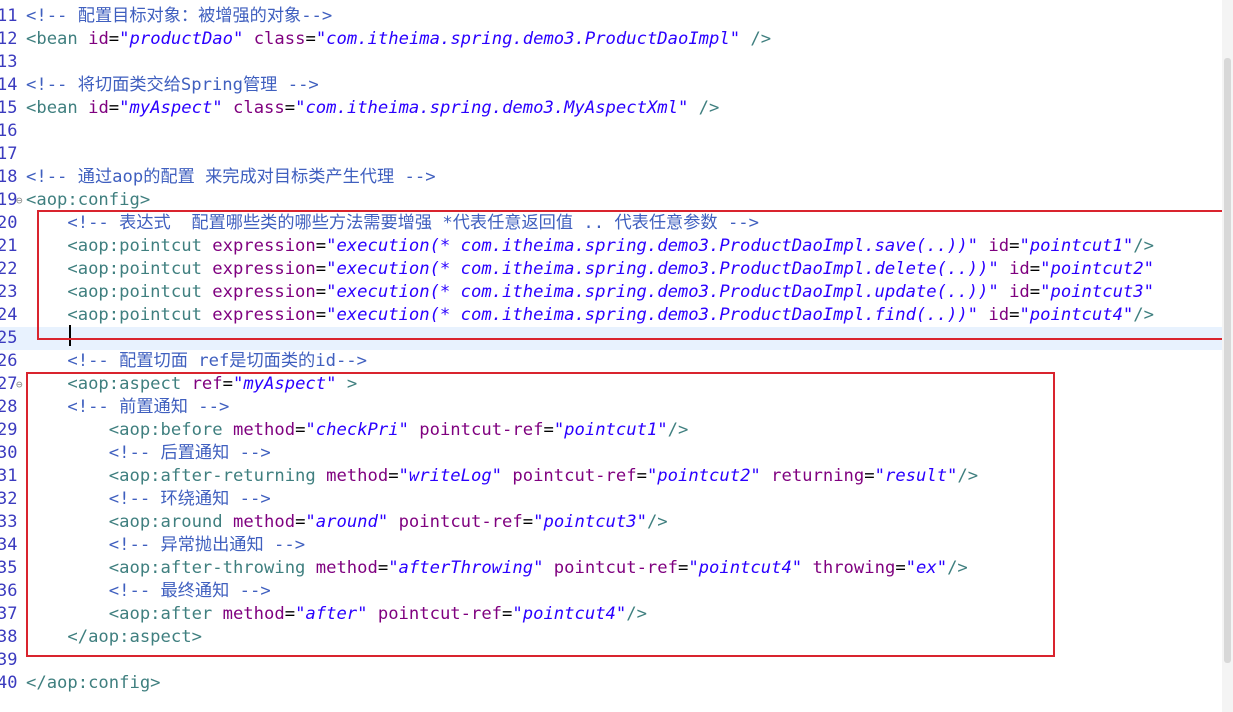 The height and width of the screenshot is (712, 1233). I want to click on code-text: </aop:config>, so click(93, 683).